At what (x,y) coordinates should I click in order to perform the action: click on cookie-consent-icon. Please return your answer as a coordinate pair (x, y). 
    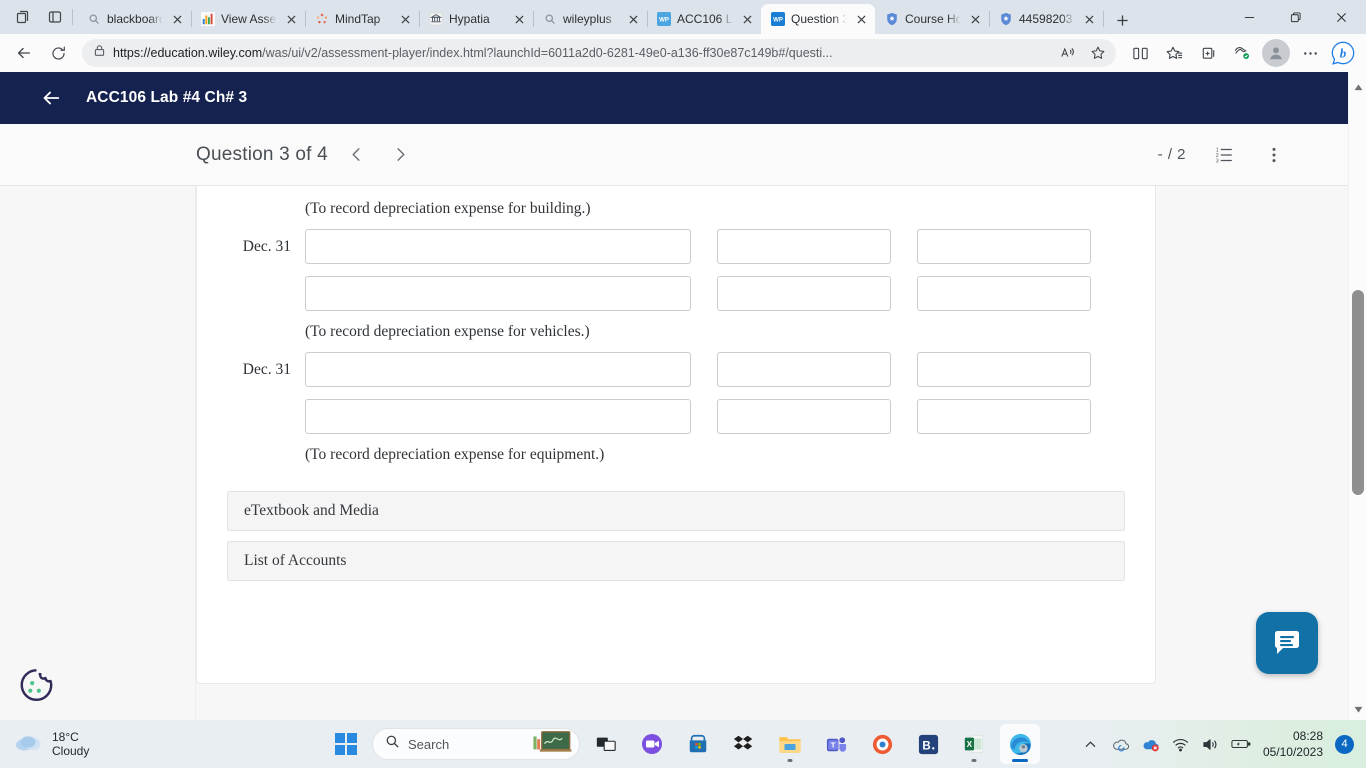
    Looking at the image, I should click on (36, 686).